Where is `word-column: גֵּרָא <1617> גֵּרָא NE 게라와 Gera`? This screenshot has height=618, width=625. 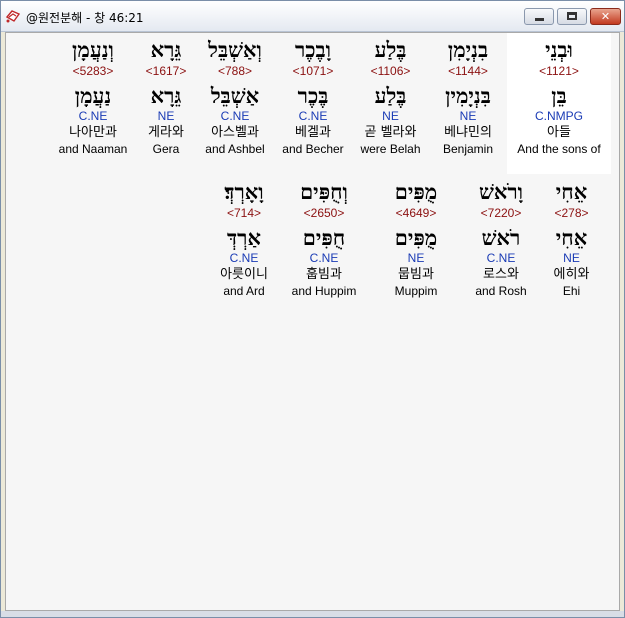 word-column: גֵּרָא <1617> גֵּרָא NE 게라와 Gera is located at coordinates (166, 95).